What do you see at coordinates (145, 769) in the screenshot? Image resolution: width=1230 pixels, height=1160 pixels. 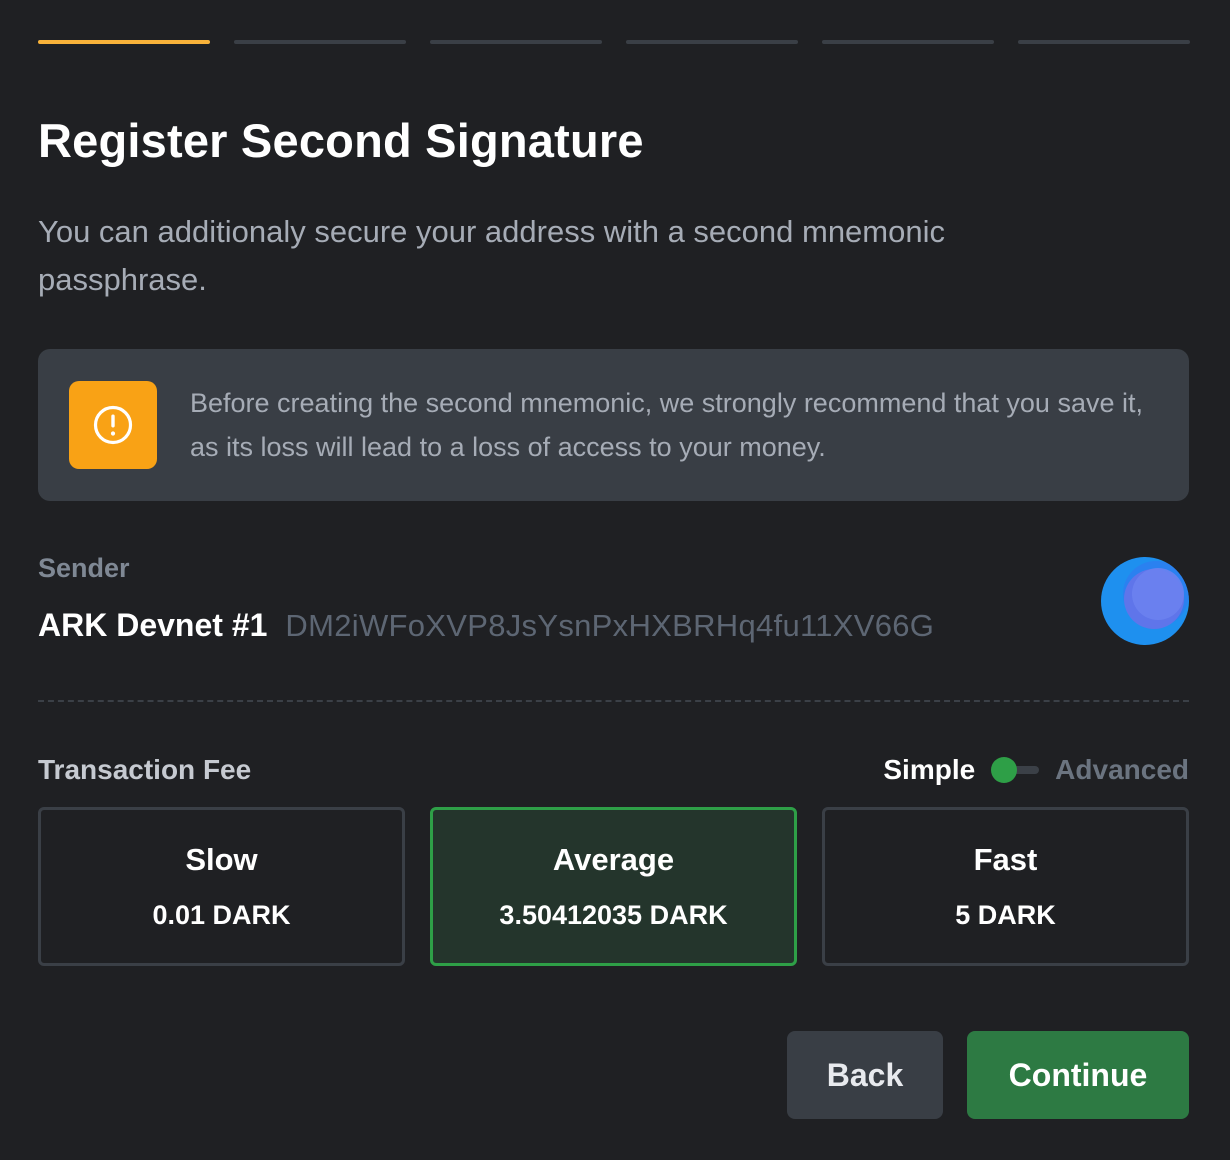 I see `transaction-fee-label: Transaction Fee` at bounding box center [145, 769].